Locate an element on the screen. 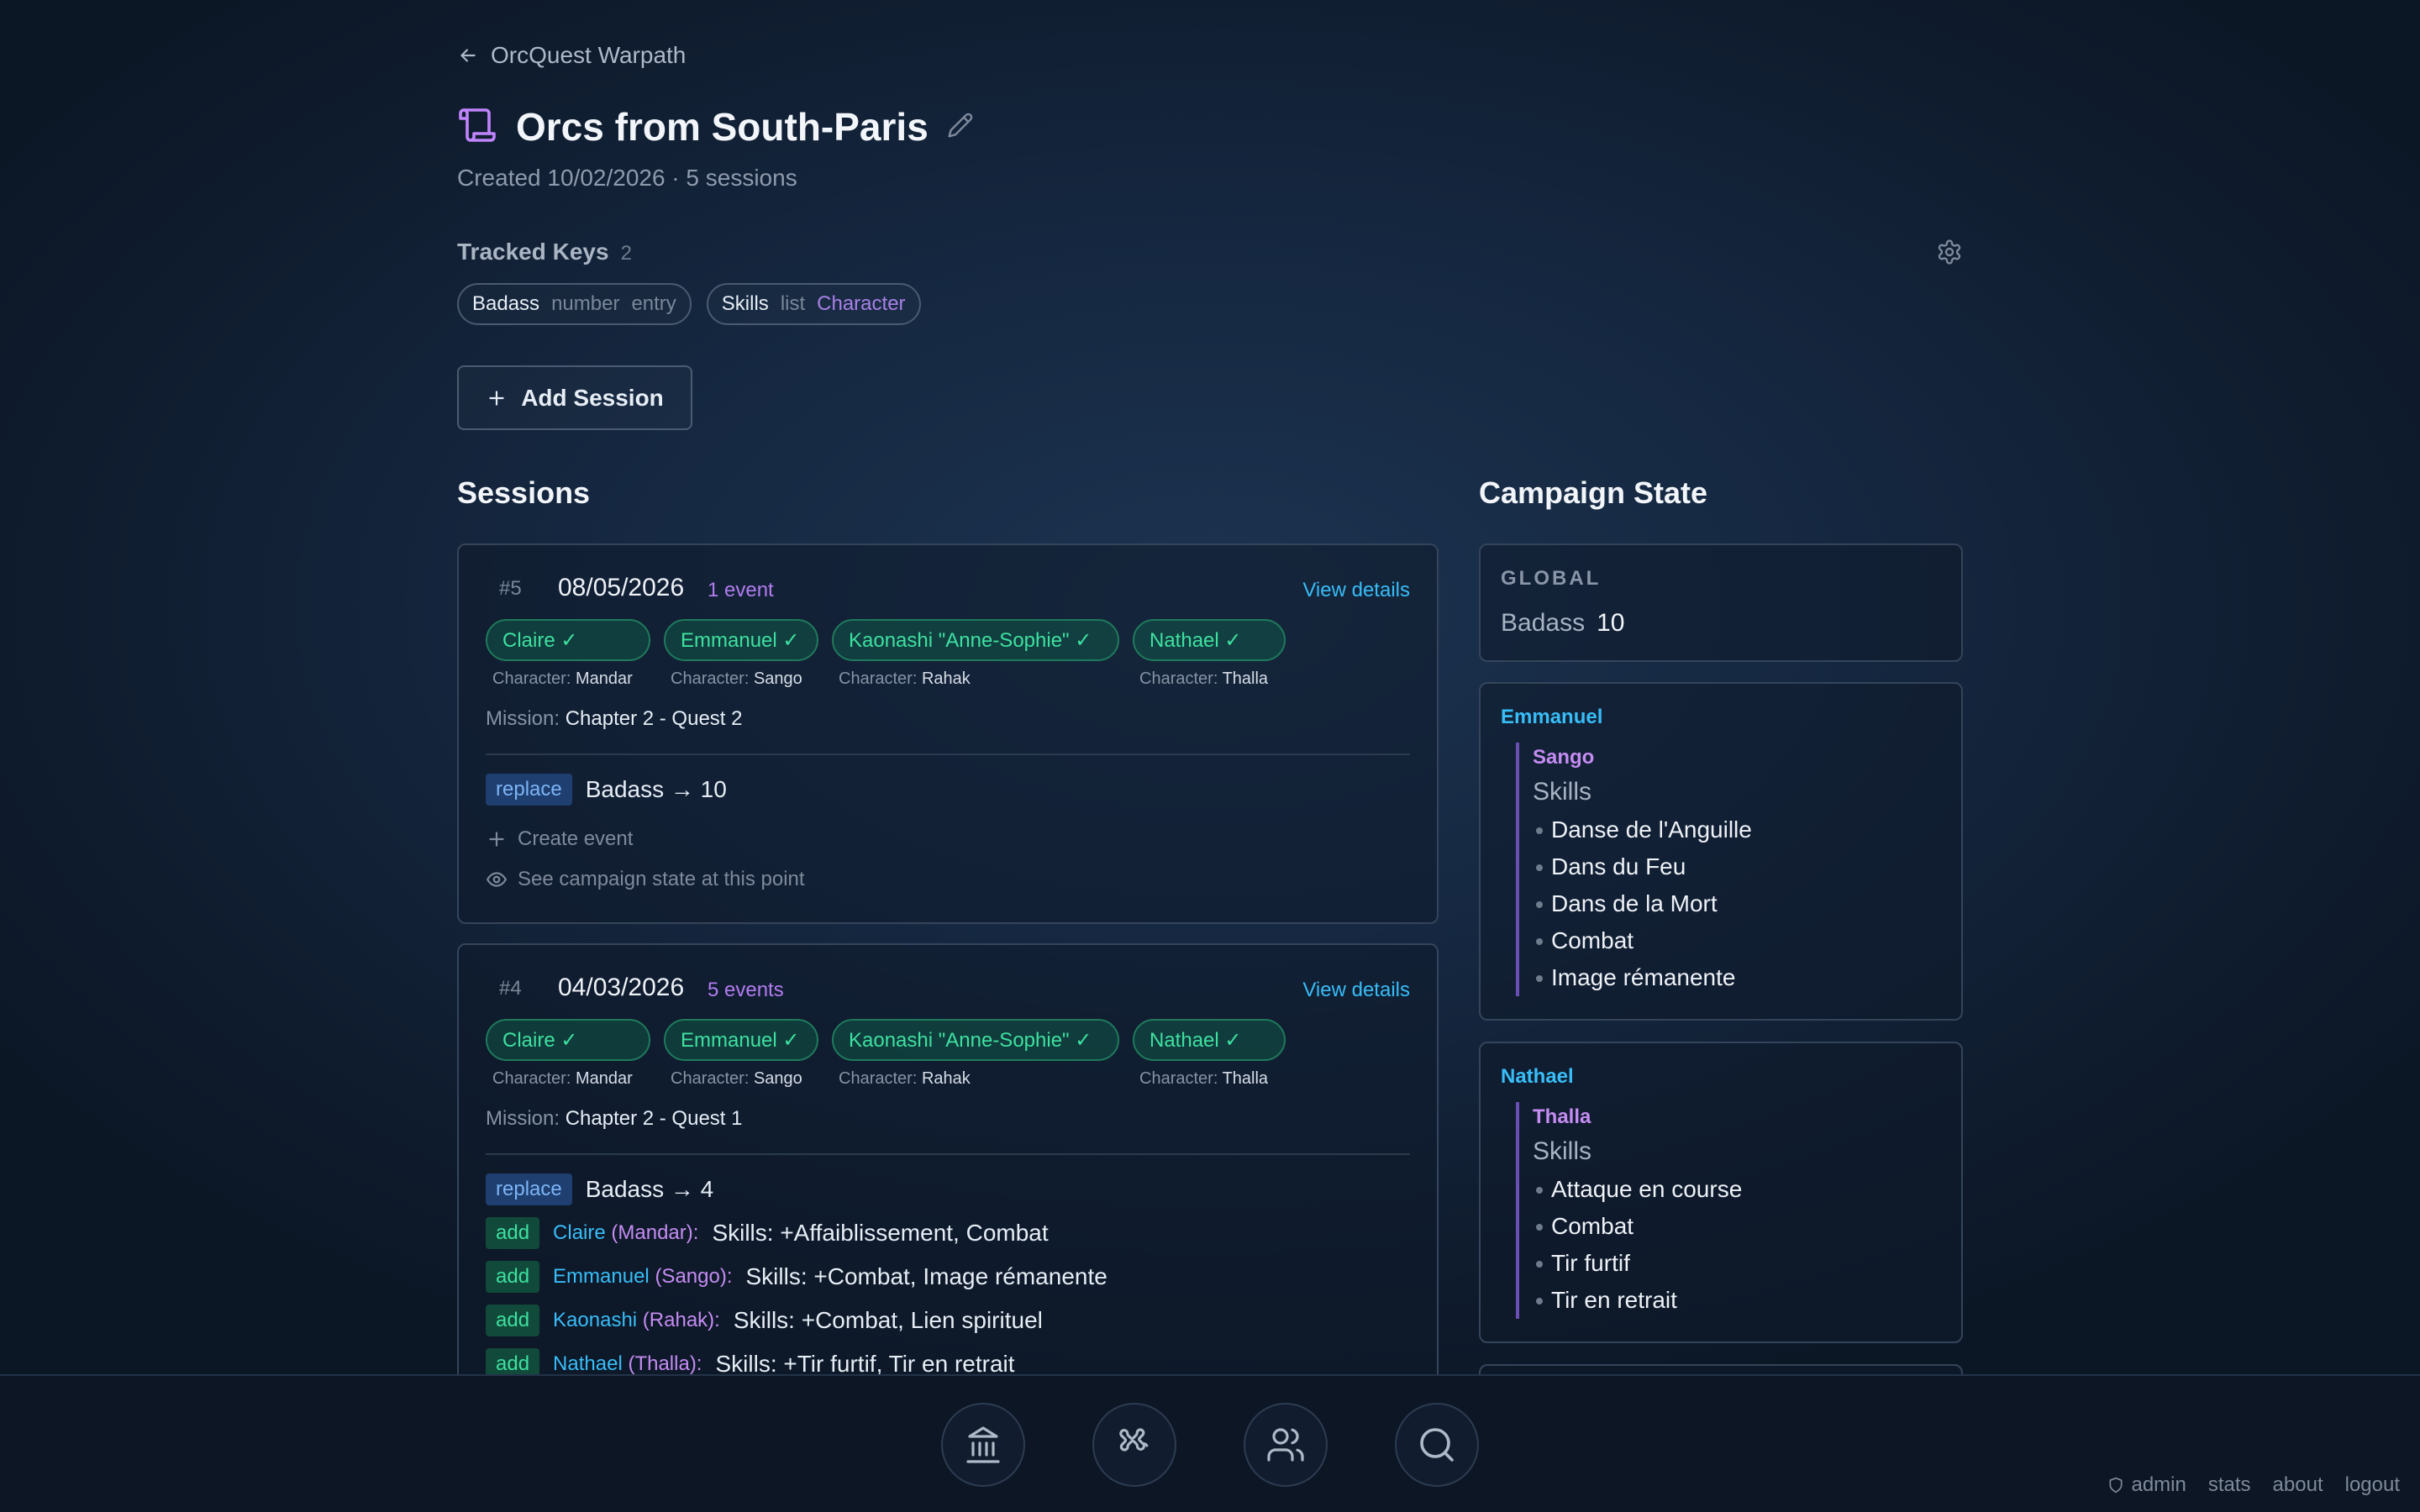  tracked-keys-header: Tracked Keys 2 is located at coordinates (544, 252).